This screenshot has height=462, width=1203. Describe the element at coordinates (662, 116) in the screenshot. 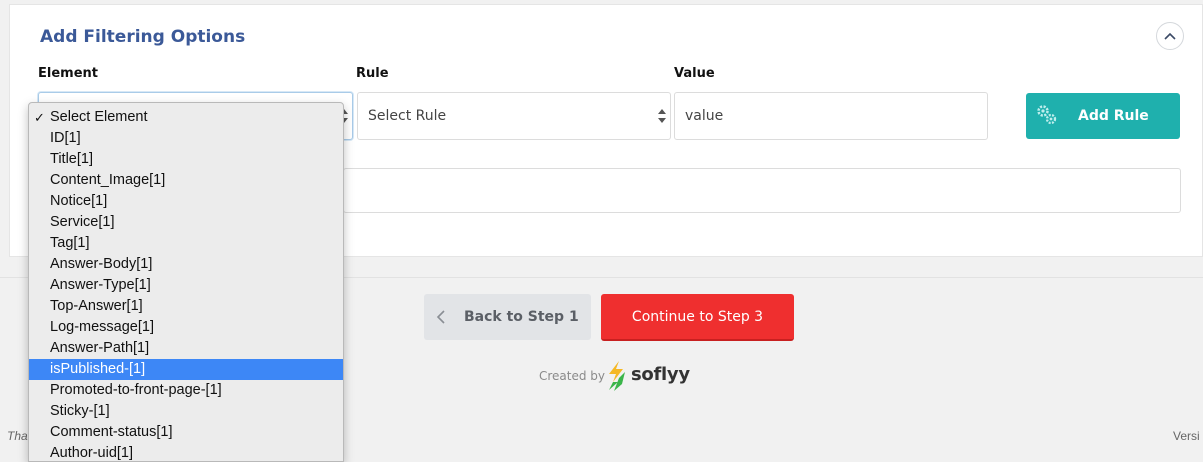

I see `select-arrows-icon` at that location.